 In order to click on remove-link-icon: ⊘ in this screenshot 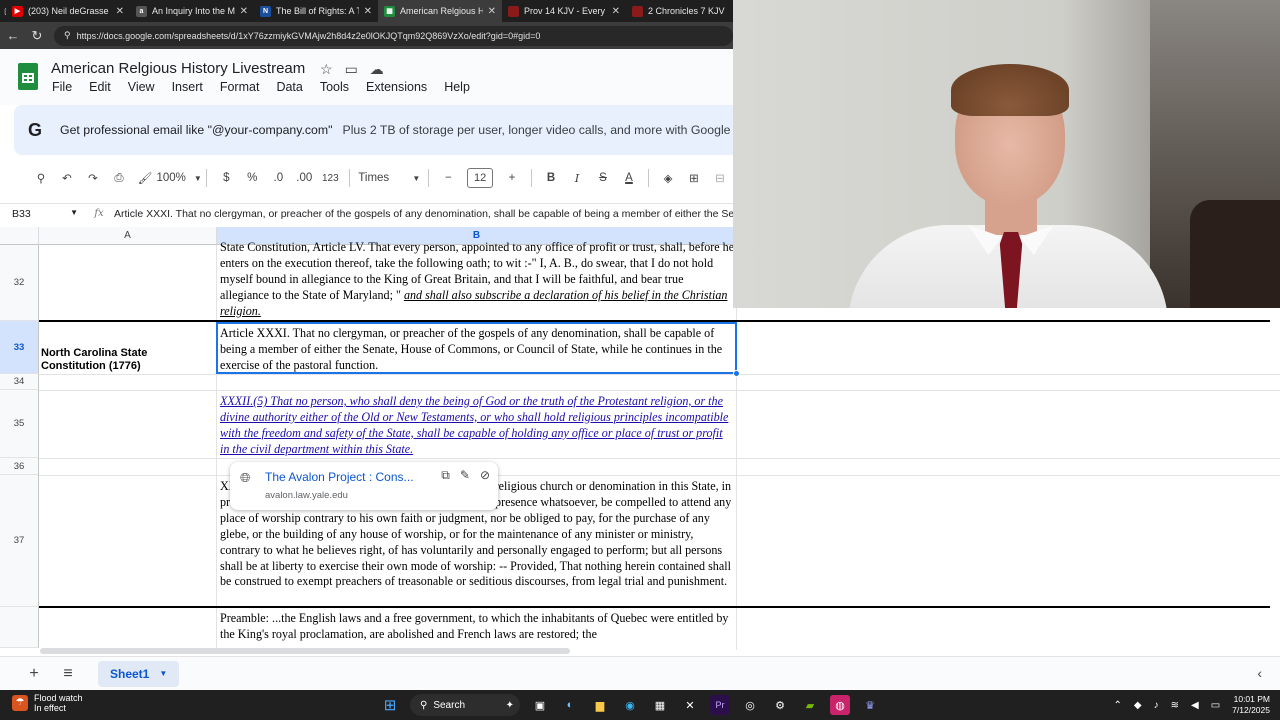, I will do `click(485, 475)`.